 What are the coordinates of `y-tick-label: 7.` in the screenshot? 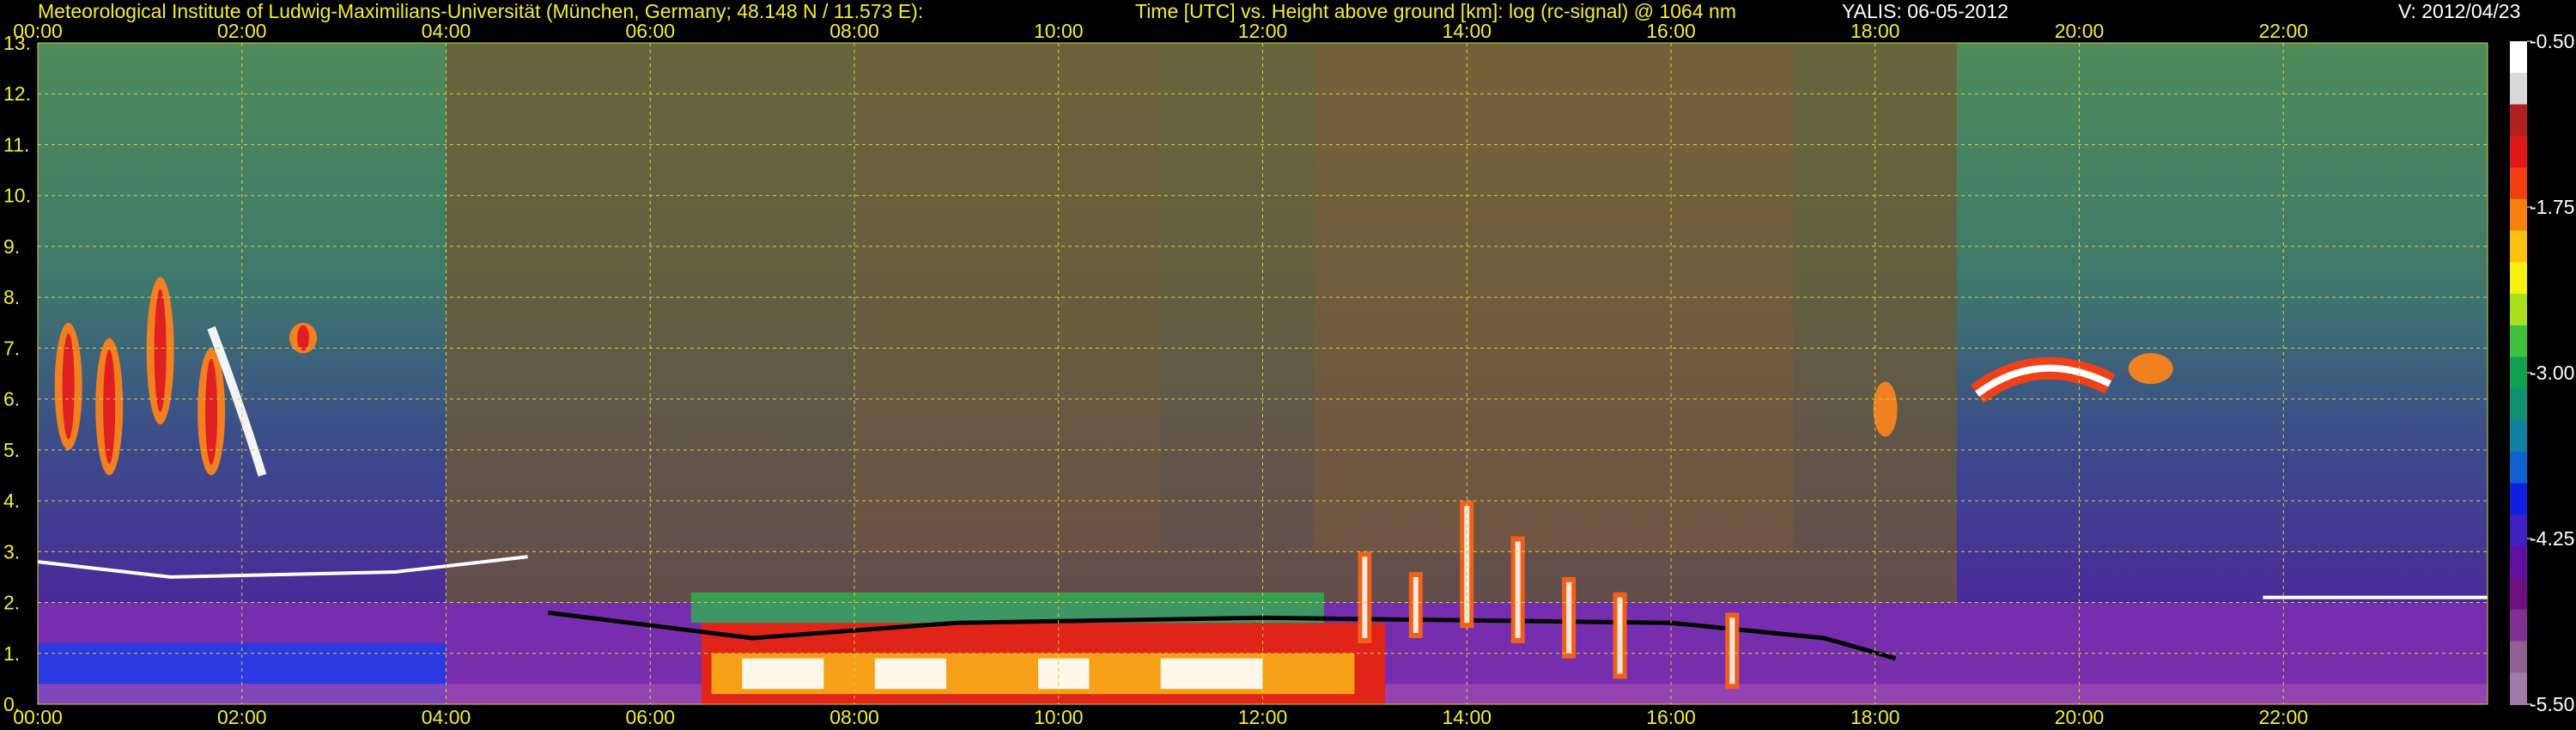 It's located at (11, 348).